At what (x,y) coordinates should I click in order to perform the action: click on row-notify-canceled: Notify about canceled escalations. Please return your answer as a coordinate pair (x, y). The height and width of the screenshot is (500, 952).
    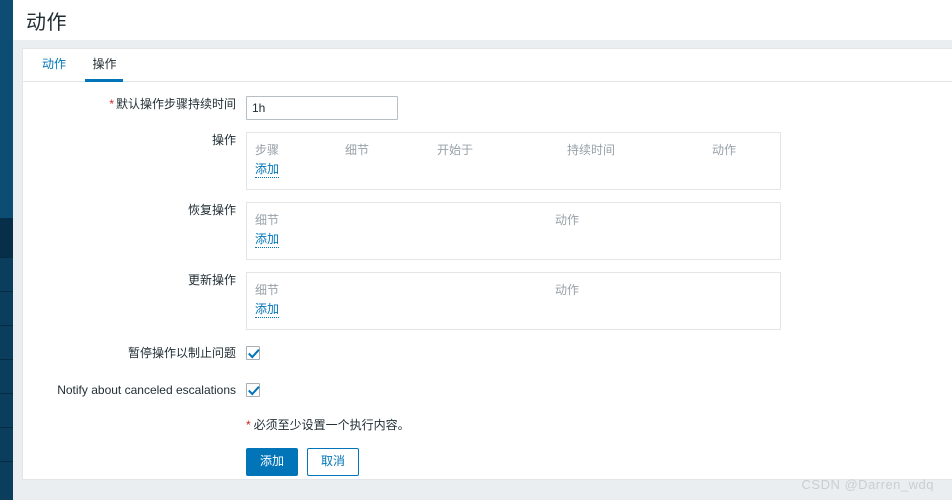
    Looking at the image, I should click on (487, 390).